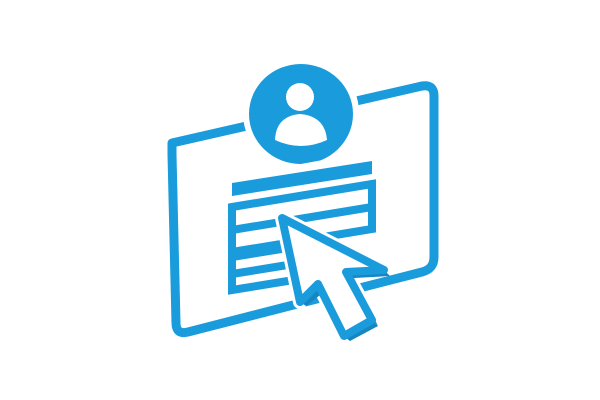 Image resolution: width=600 pixels, height=400 pixels. Describe the element at coordinates (301, 114) in the screenshot. I see `user-avatar-icon` at that location.